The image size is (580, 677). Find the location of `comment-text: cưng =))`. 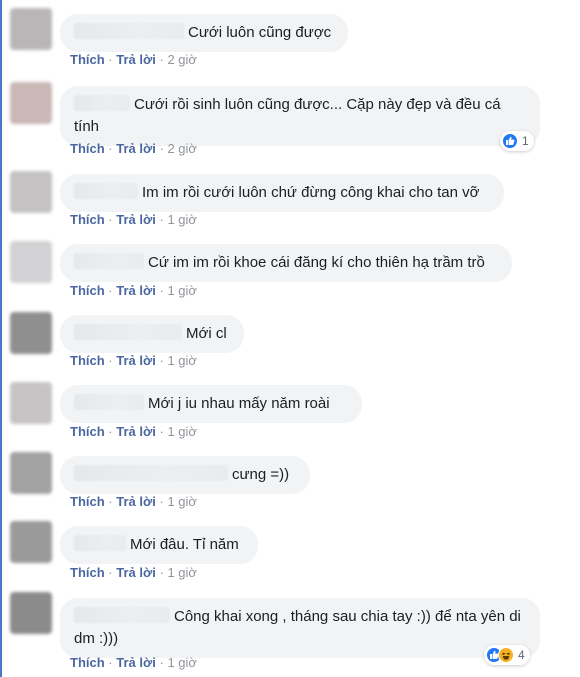

comment-text: cưng =)) is located at coordinates (261, 474).